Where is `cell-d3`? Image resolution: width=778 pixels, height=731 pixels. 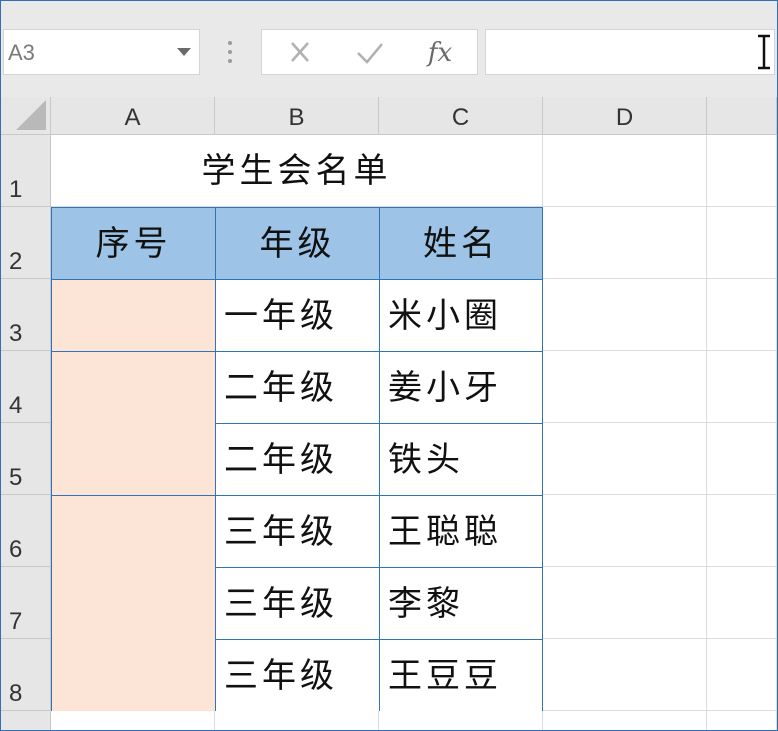 cell-d3 is located at coordinates (625, 315).